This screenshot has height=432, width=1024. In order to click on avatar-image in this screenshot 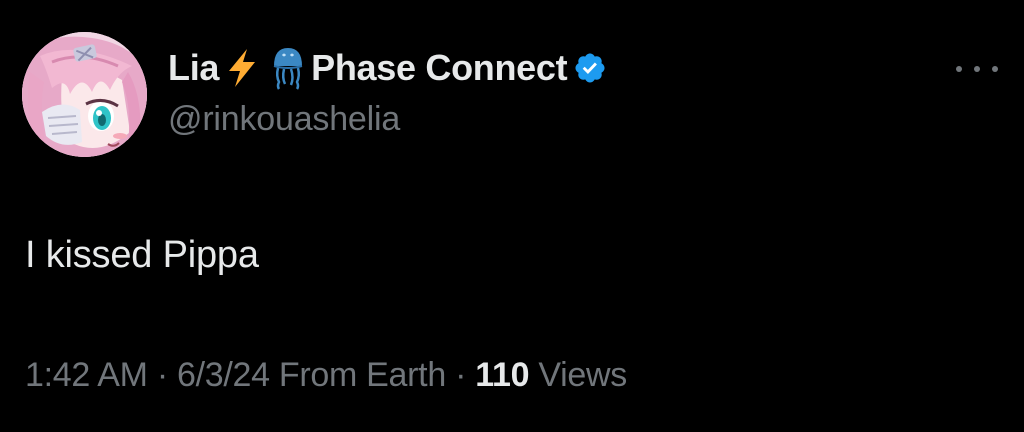, I will do `click(84, 94)`.